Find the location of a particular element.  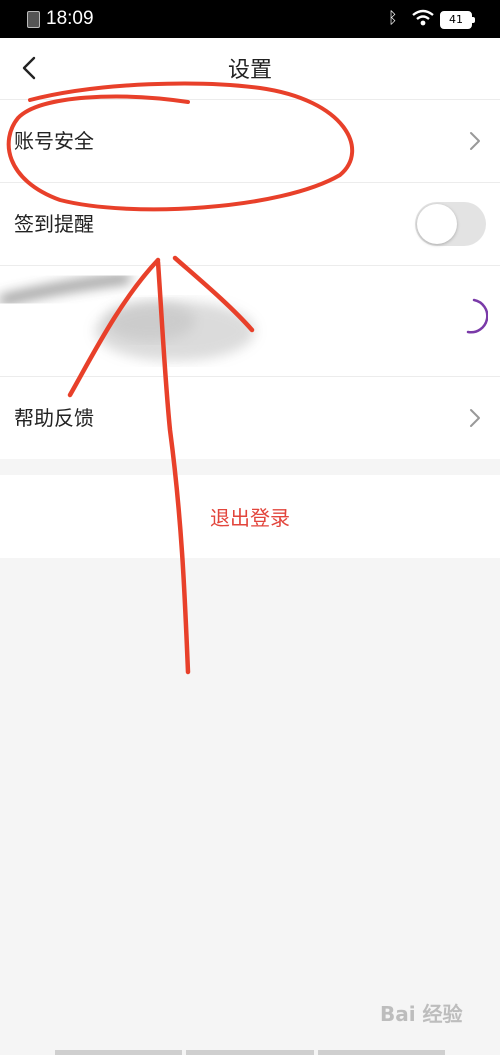

wifi-icon is located at coordinates (423, 17).